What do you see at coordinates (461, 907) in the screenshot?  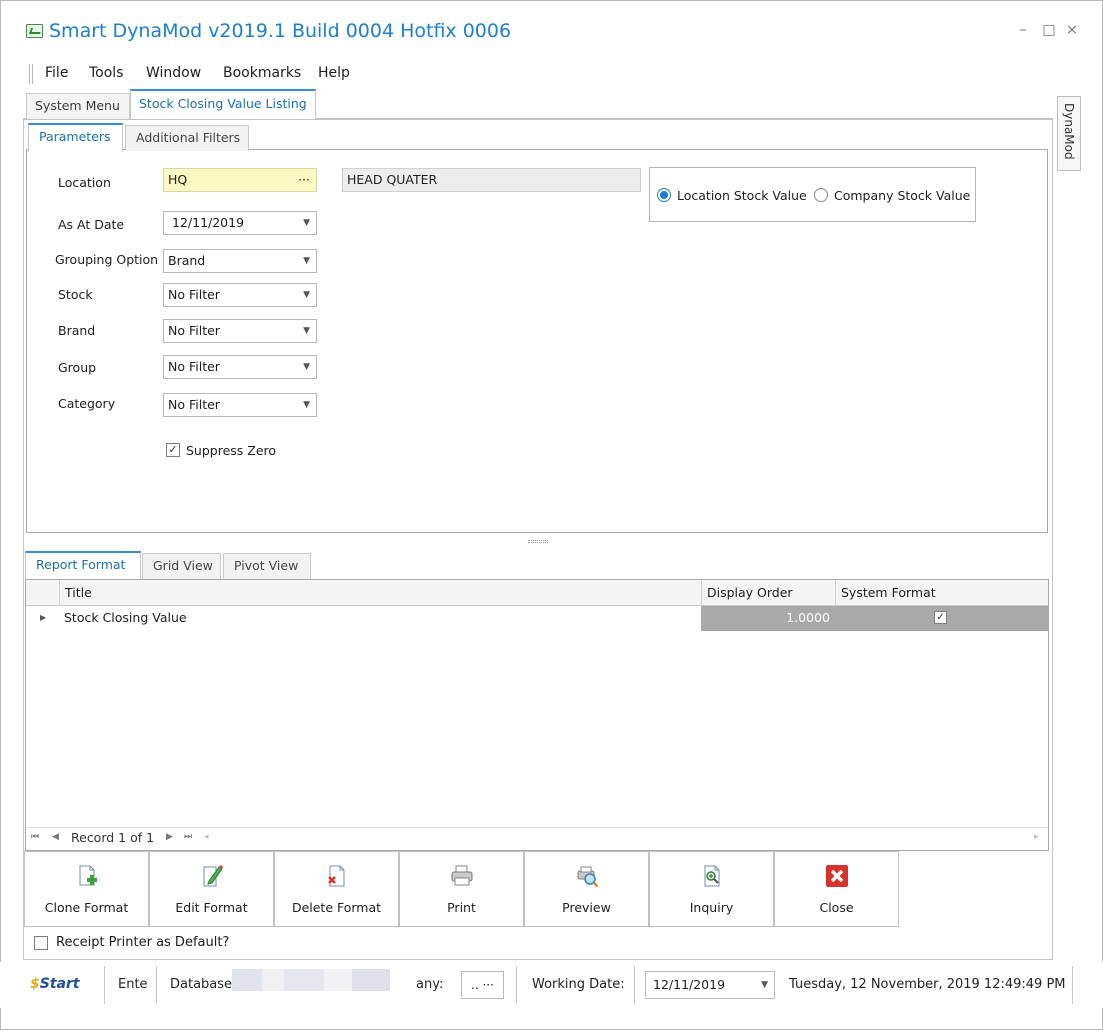 I see `print-label: Print` at bounding box center [461, 907].